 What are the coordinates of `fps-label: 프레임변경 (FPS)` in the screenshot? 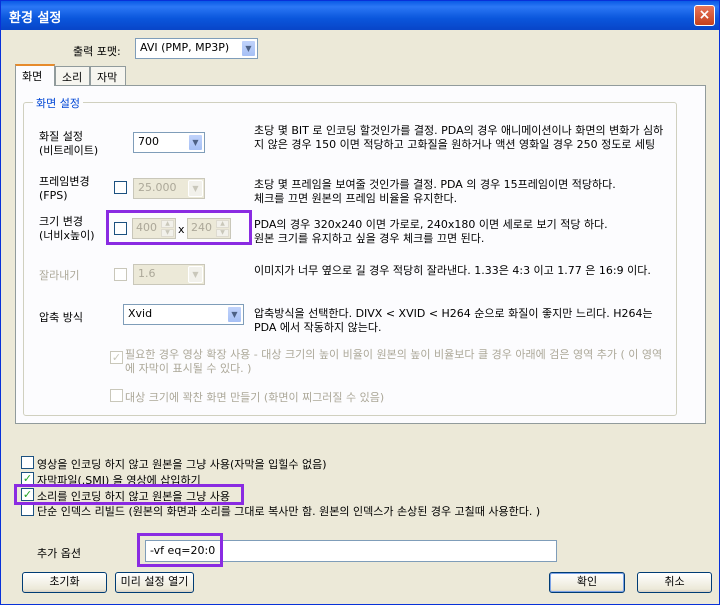 It's located at (64, 188).